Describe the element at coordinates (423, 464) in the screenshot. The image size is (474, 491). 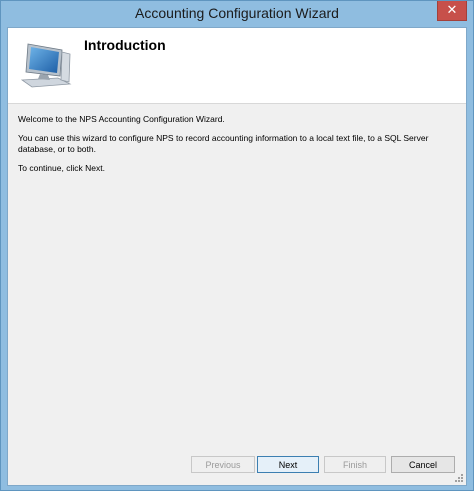
I see `cancel-button: Cancel` at that location.